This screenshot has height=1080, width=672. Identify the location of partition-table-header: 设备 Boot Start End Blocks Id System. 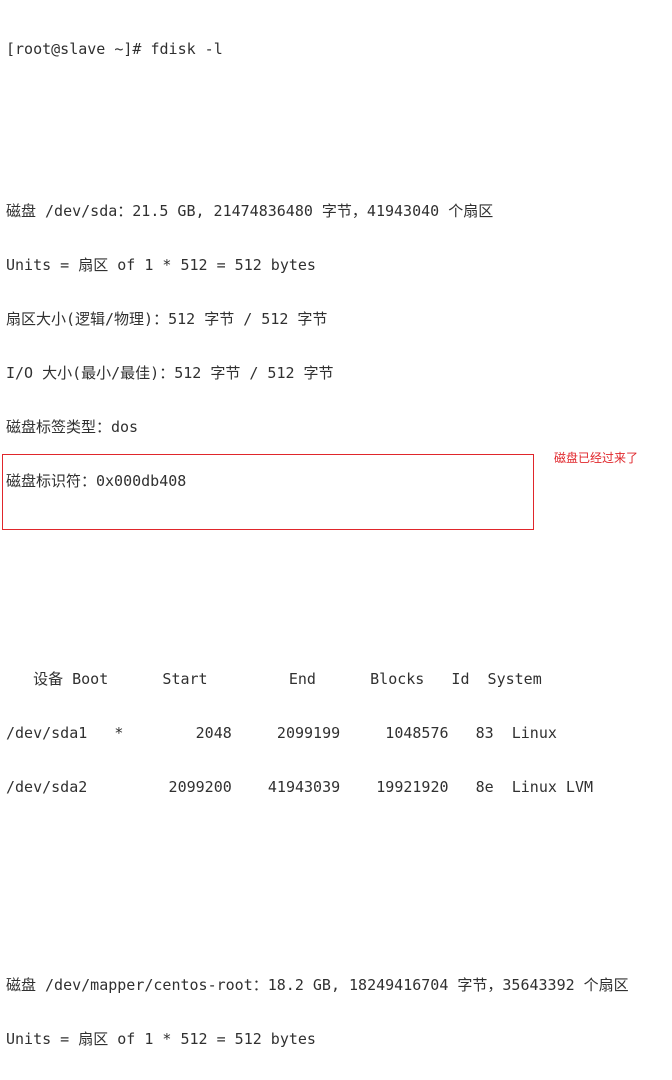
(274, 679).